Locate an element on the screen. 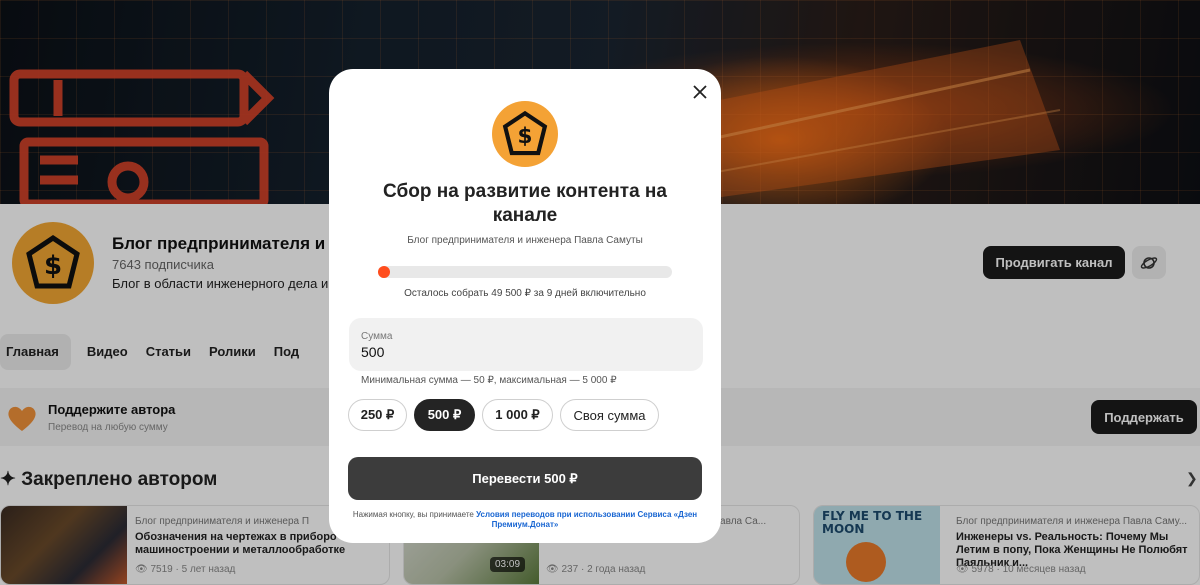 The height and width of the screenshot is (585, 1200). close-button is located at coordinates (700, 92).